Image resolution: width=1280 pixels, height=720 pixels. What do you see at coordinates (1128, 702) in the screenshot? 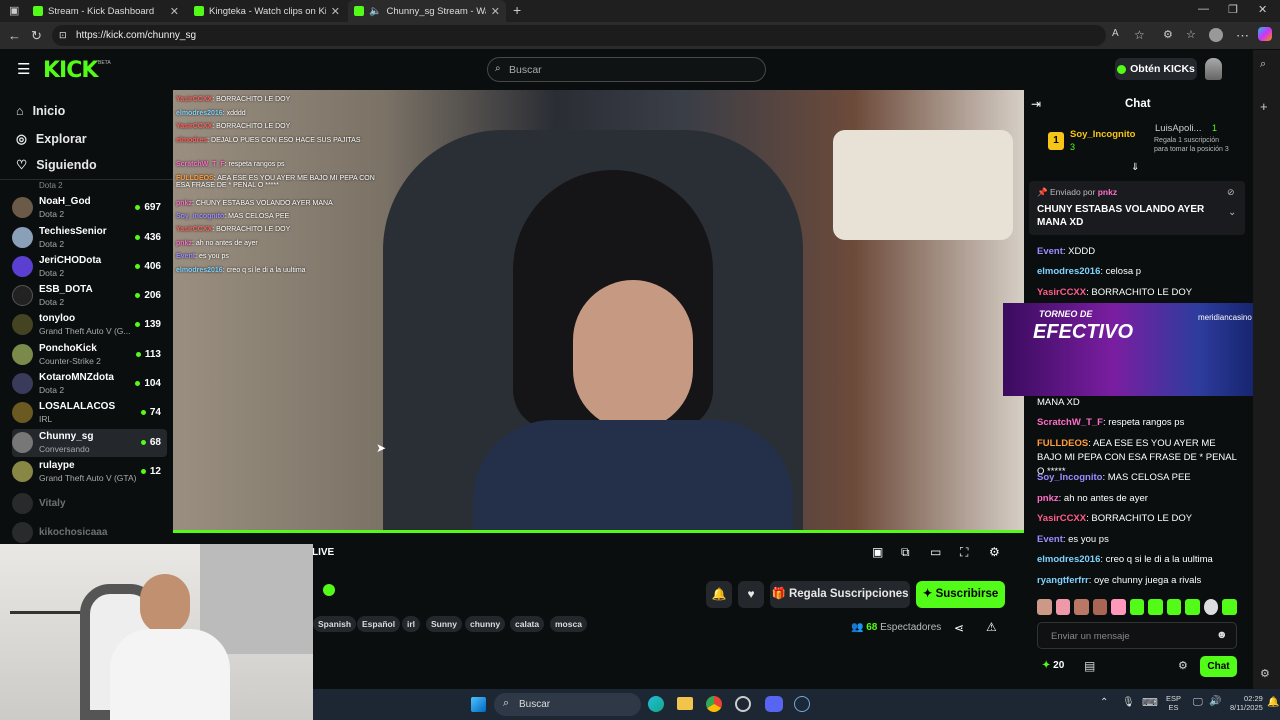
I see `microphone-icon: 🎙` at bounding box center [1128, 702].